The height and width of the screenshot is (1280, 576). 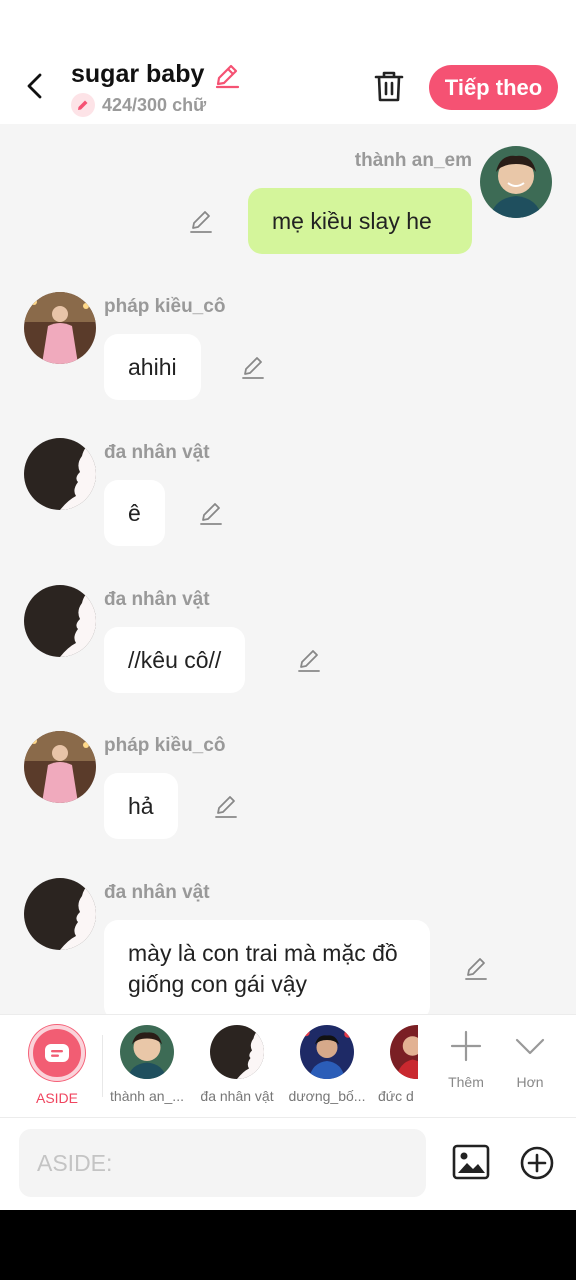 I want to click on char-count-row: 424/300 chữ, so click(x=138, y=105).